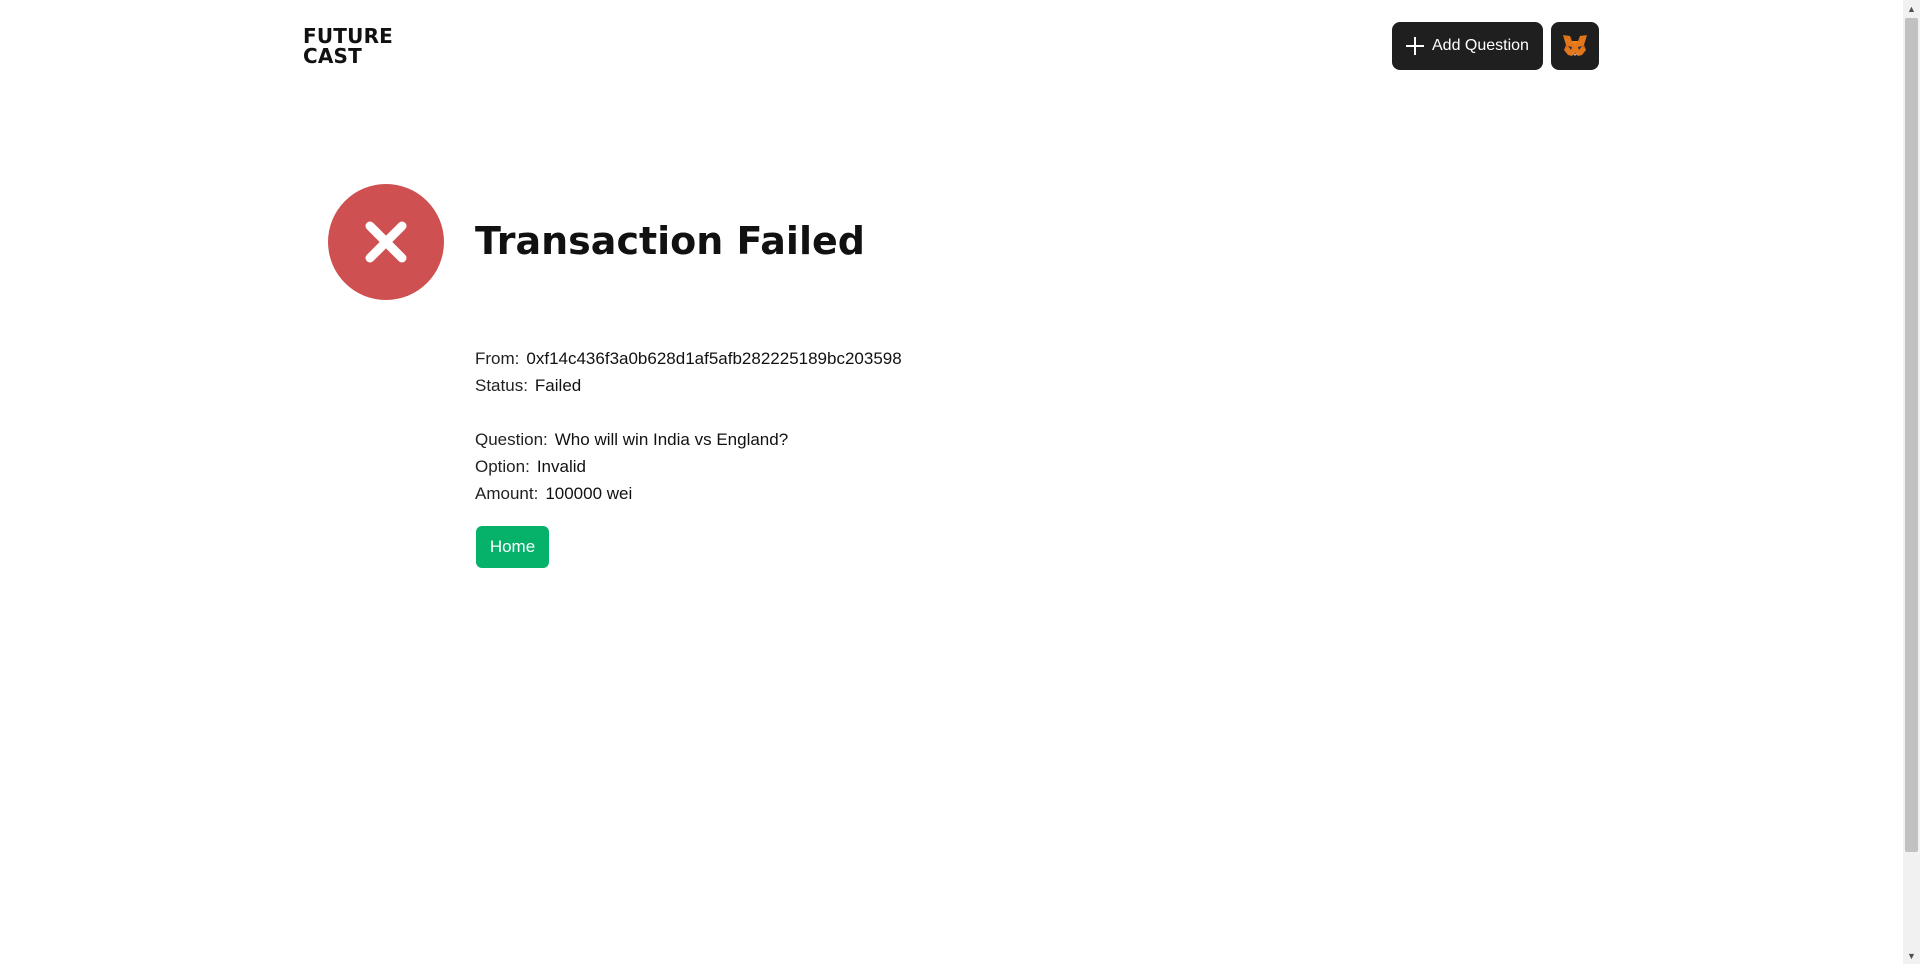 The height and width of the screenshot is (964, 1920). Describe the element at coordinates (688, 466) in the screenshot. I see `option-row: Option: Invalid` at that location.